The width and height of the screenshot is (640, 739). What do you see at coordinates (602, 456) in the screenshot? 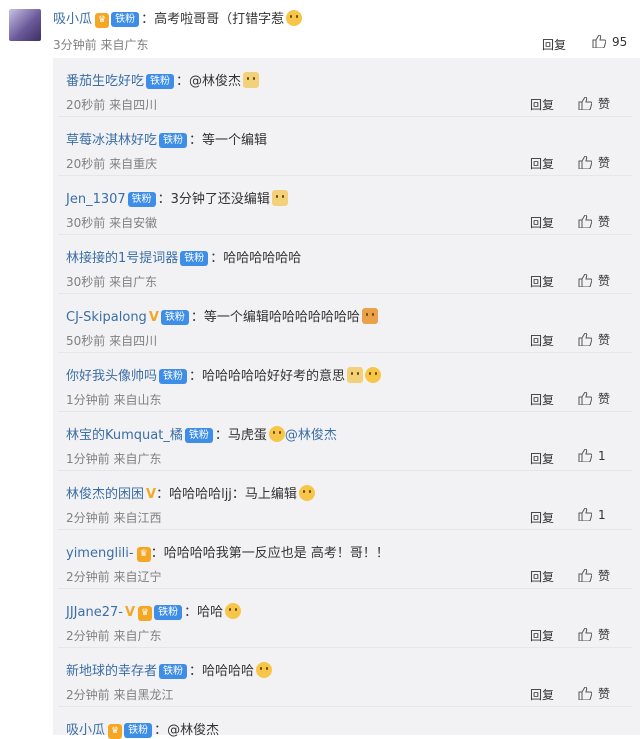
I see `like-count: 1` at bounding box center [602, 456].